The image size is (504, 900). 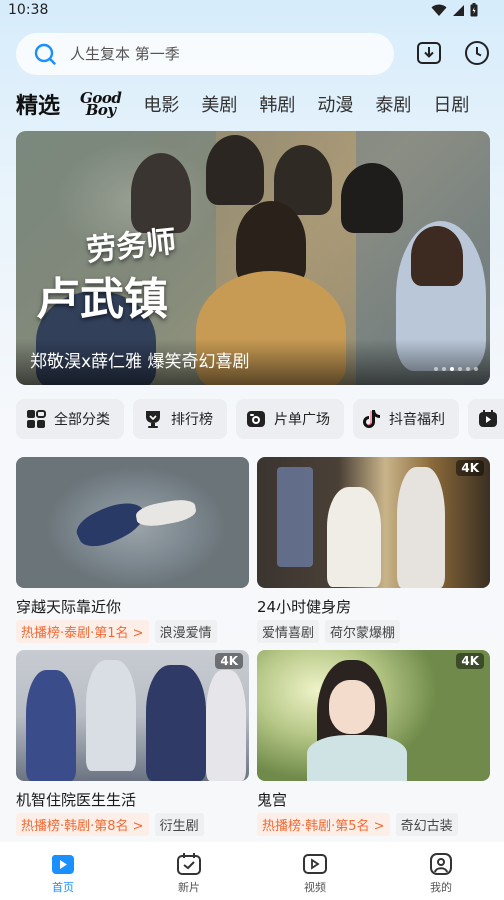 What do you see at coordinates (302, 420) in the screenshot?
I see `chip-label: 片单广场` at bounding box center [302, 420].